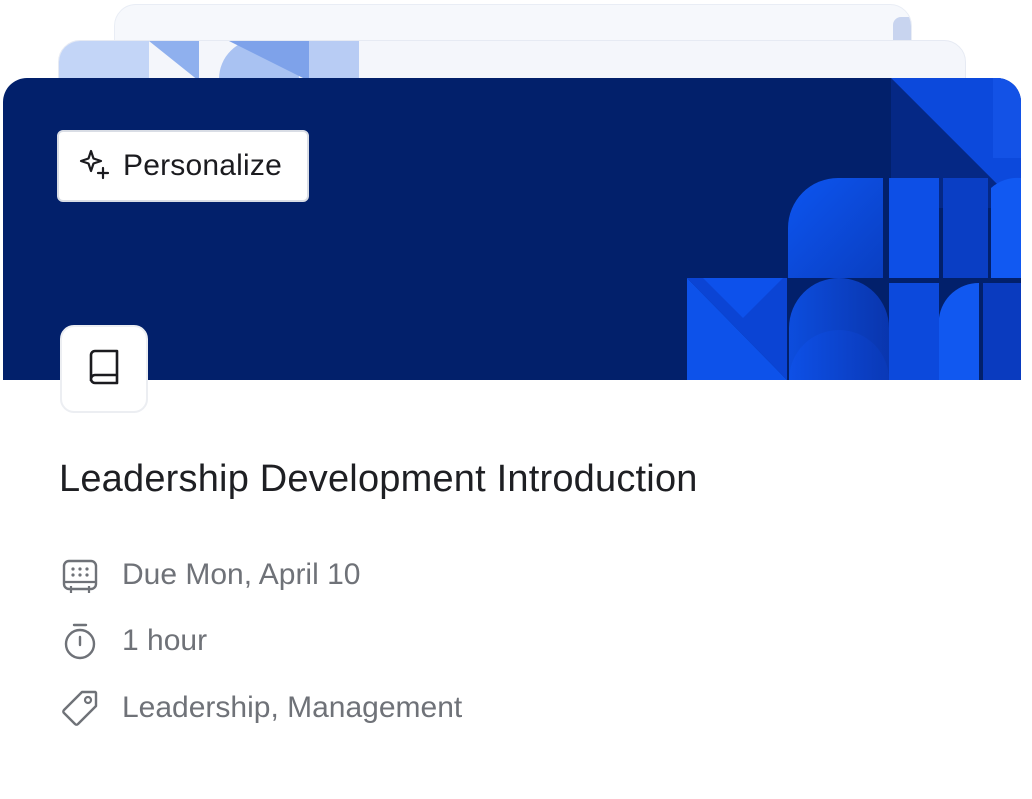 This screenshot has width=1032, height=799. I want to click on book-icon, so click(104, 369).